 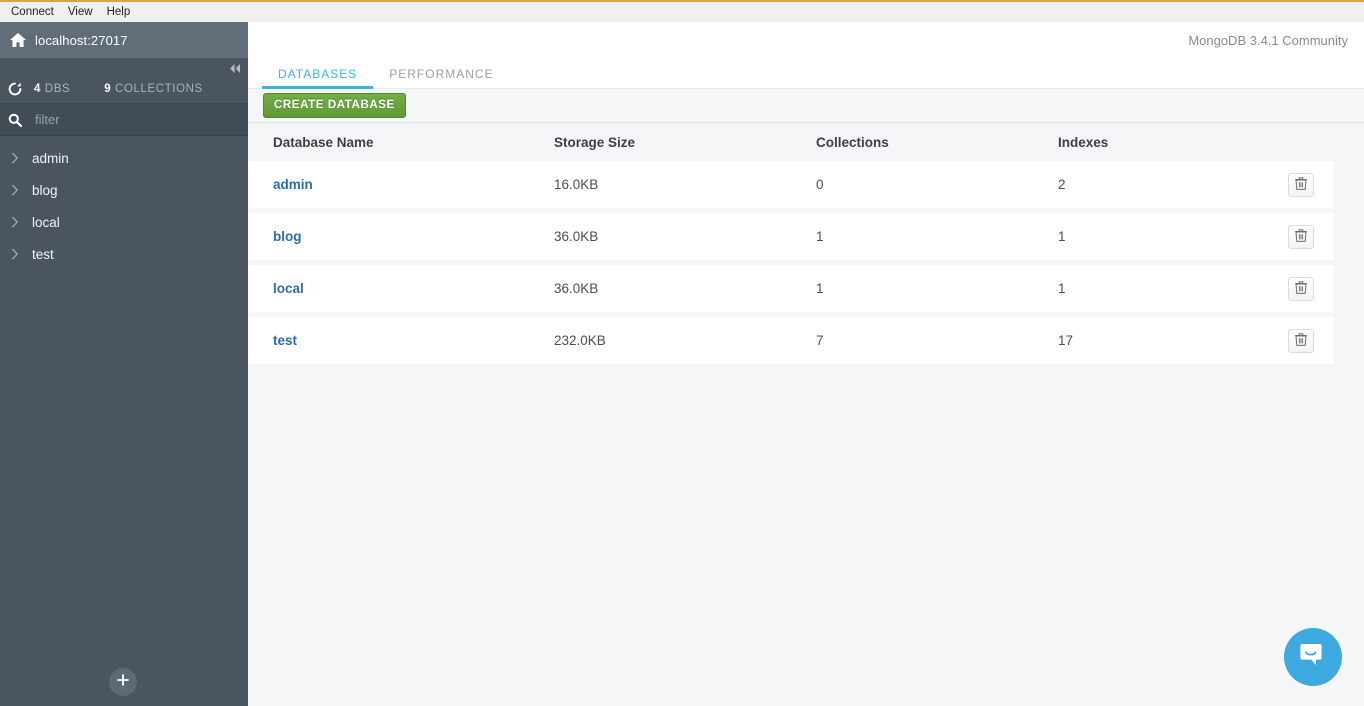 What do you see at coordinates (334, 105) in the screenshot?
I see `create-database-button: CREATE DATABASE` at bounding box center [334, 105].